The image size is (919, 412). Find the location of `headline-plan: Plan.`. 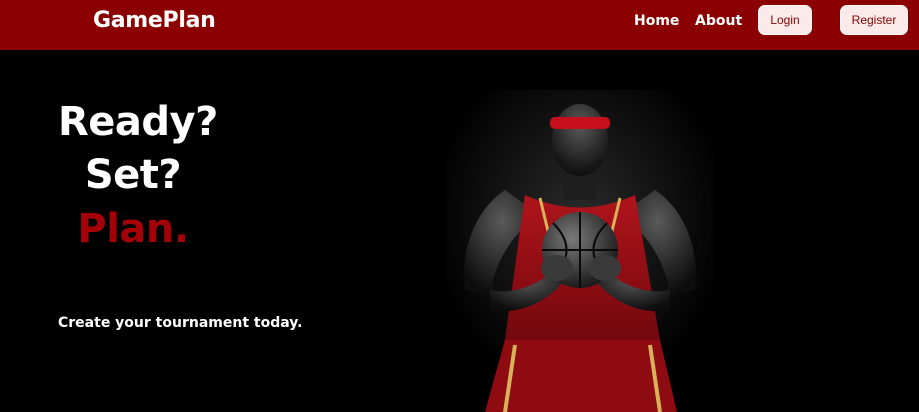

headline-plan: Plan. is located at coordinates (133, 229).